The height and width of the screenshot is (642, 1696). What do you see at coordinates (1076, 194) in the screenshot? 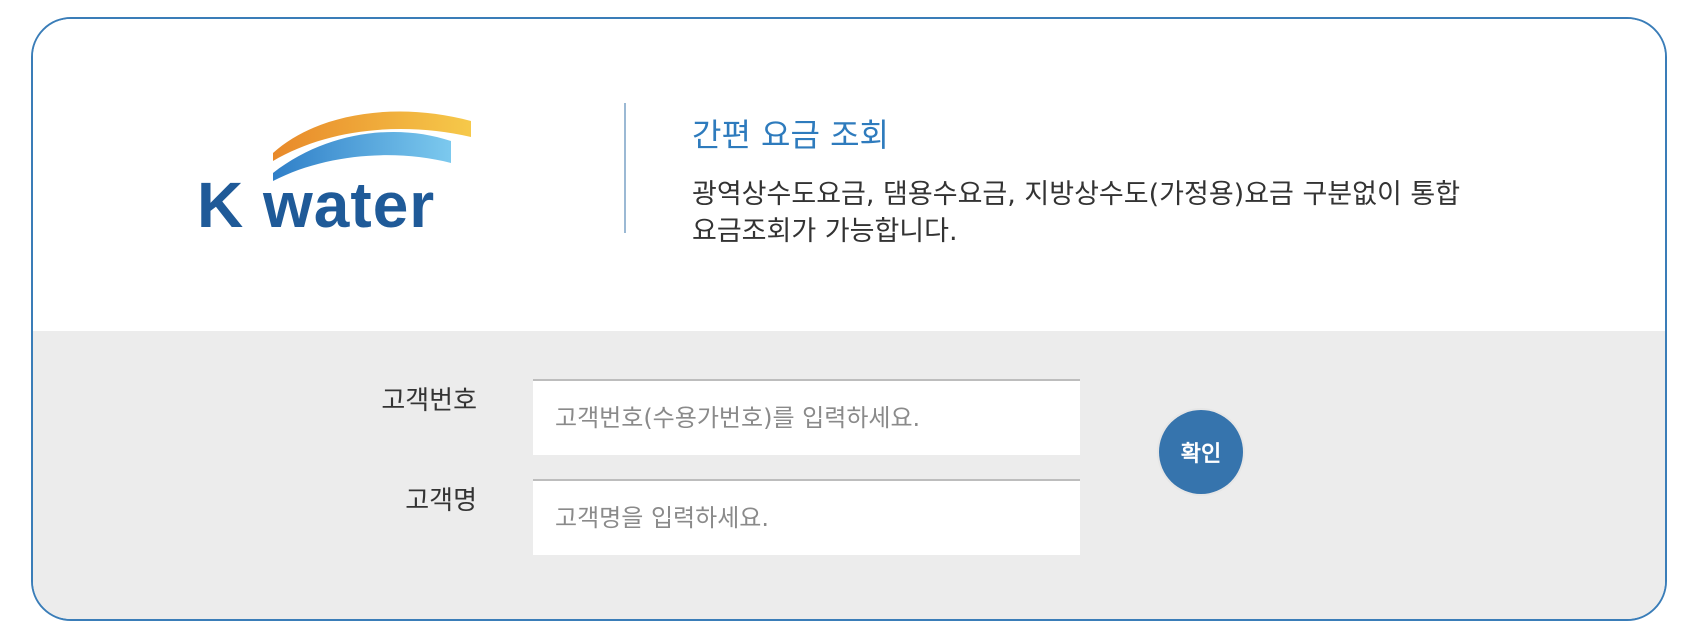
I see `description-line-1: 광역상수도요금, 댐용수요금, 지방상수도(가정용)요금 구분없이 통합` at bounding box center [1076, 194].